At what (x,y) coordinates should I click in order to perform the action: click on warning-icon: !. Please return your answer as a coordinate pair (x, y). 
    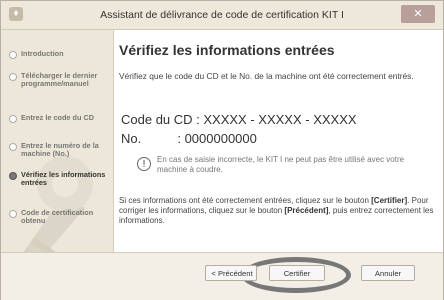
    Looking at the image, I should click on (144, 164).